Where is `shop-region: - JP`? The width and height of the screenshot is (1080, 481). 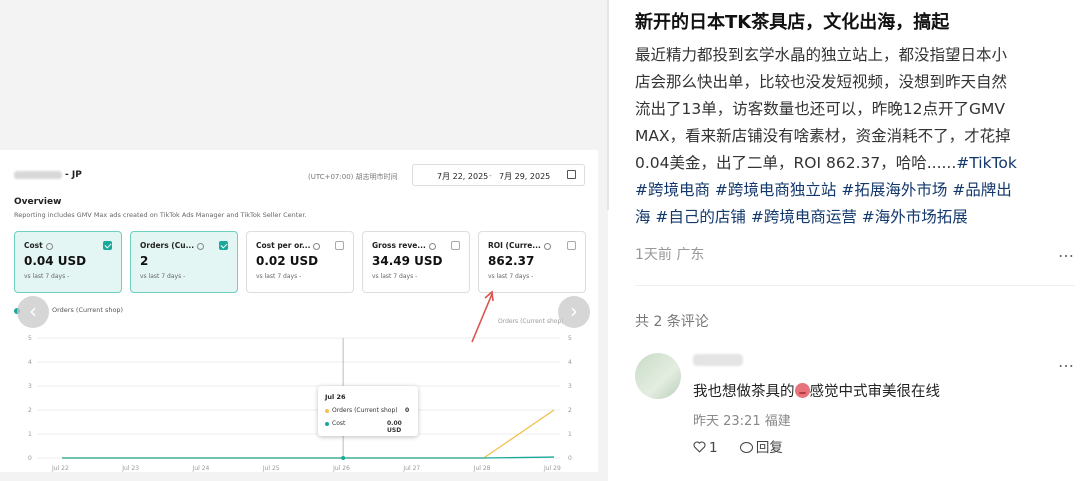 shop-region: - JP is located at coordinates (73, 175).